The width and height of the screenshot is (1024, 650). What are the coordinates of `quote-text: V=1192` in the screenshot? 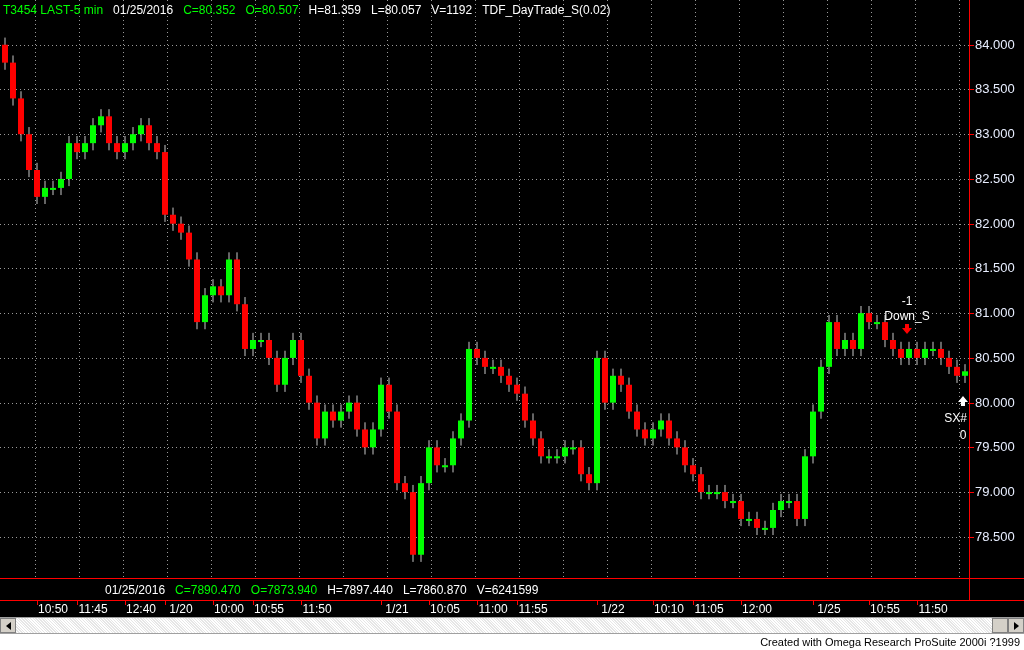 It's located at (452, 10).